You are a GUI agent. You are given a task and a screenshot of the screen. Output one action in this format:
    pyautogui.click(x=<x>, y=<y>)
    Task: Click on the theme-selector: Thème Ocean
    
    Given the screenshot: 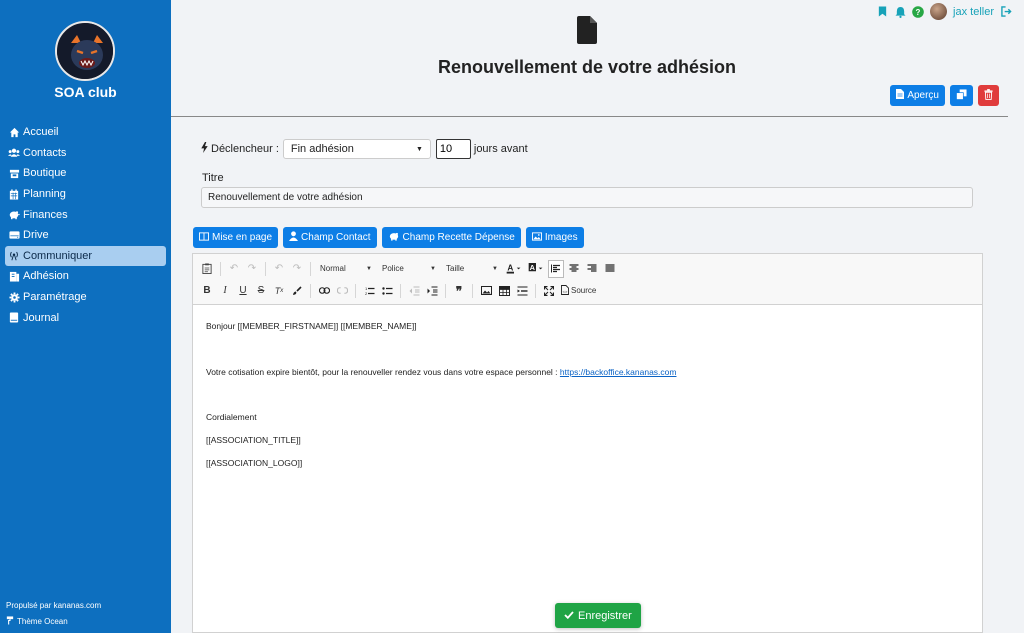 What is the action you would take?
    pyautogui.click(x=37, y=621)
    